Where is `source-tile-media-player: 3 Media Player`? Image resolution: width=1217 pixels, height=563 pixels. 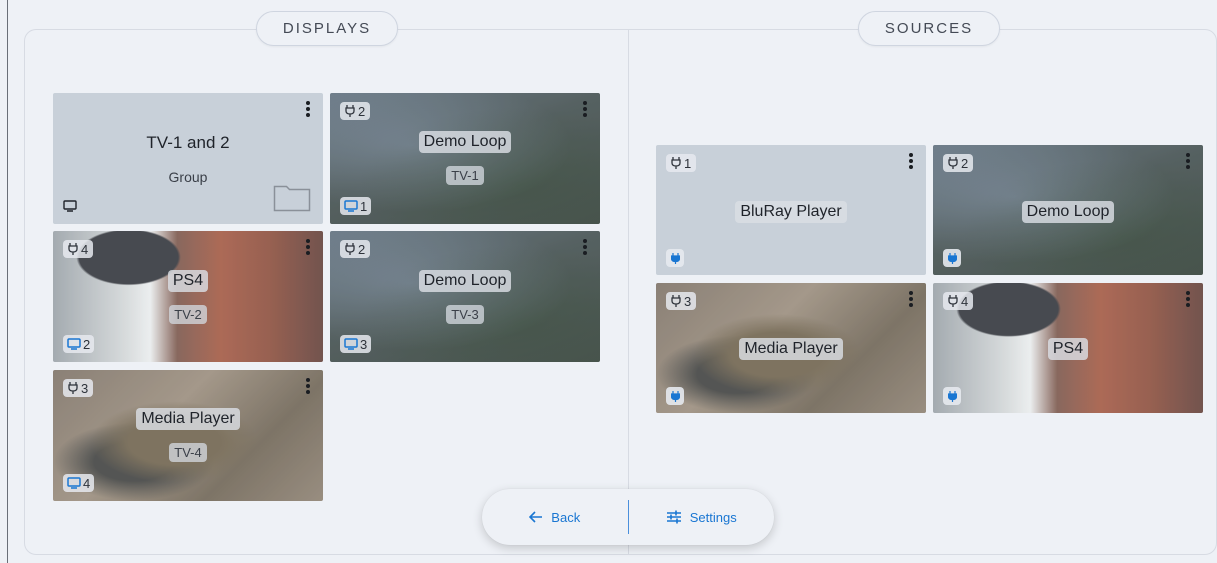
source-tile-media-player: 3 Media Player is located at coordinates (791, 348).